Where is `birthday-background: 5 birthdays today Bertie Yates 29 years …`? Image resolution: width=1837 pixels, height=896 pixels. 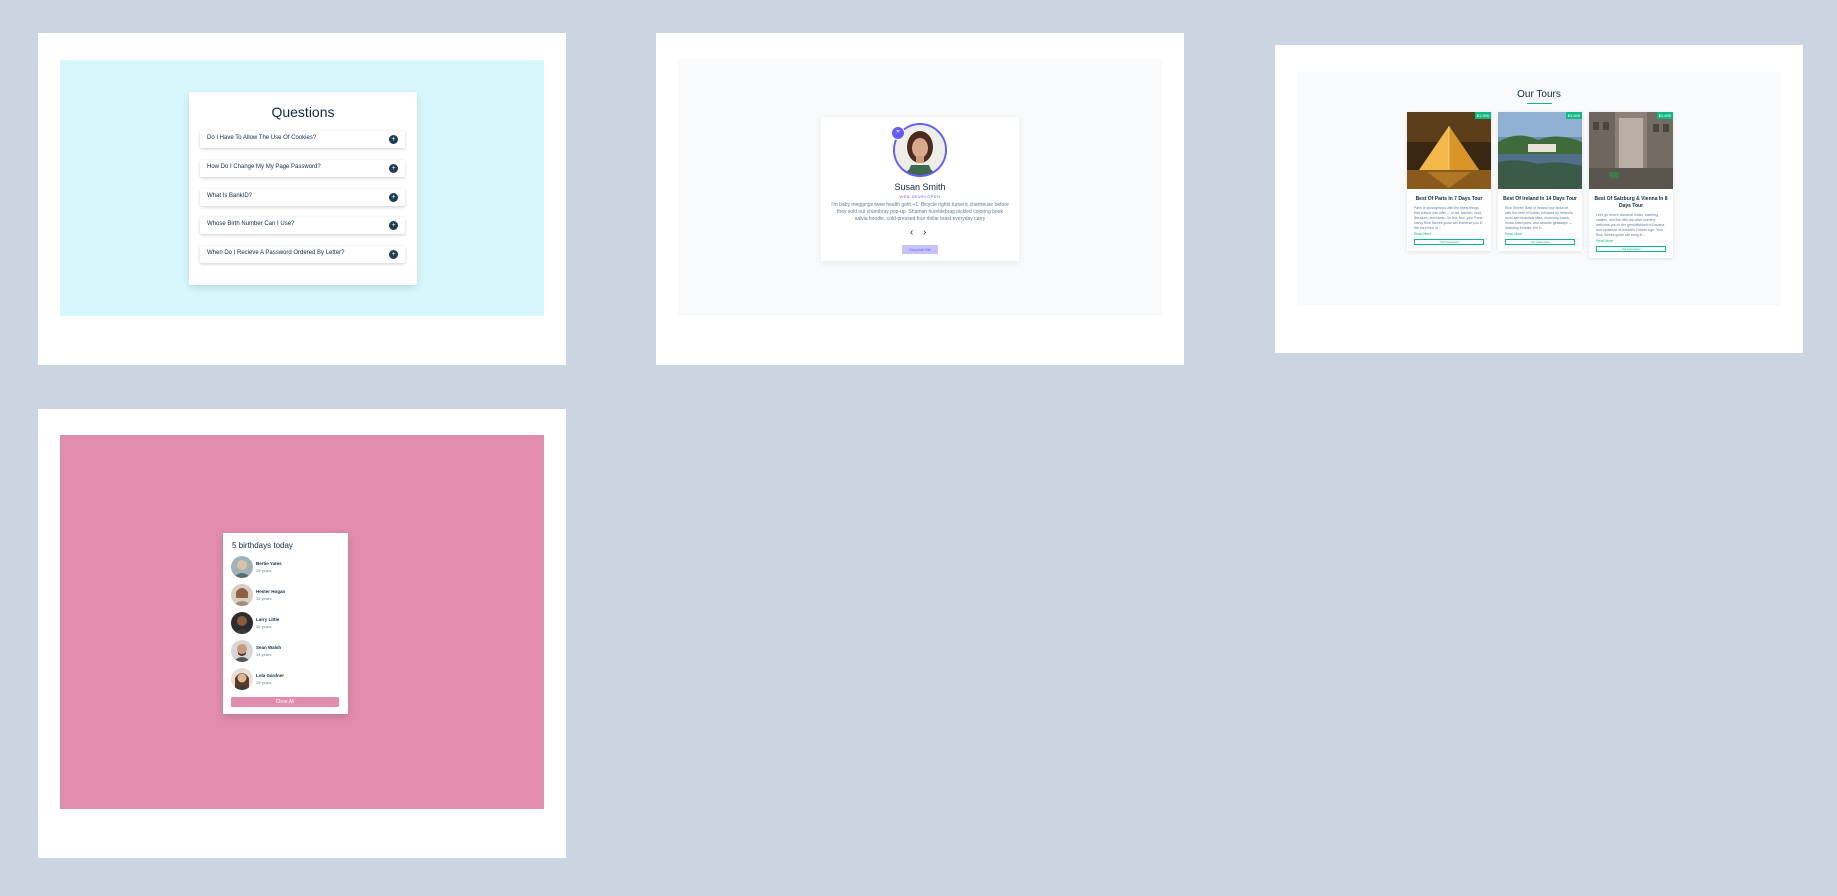
birthday-background: 5 birthdays today Bertie Yates 29 years … is located at coordinates (302, 622).